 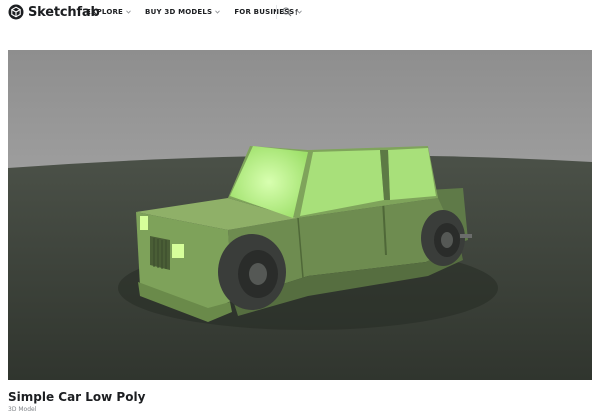 What do you see at coordinates (76, 397) in the screenshot?
I see `model-title: Simple Car Low Poly` at bounding box center [76, 397].